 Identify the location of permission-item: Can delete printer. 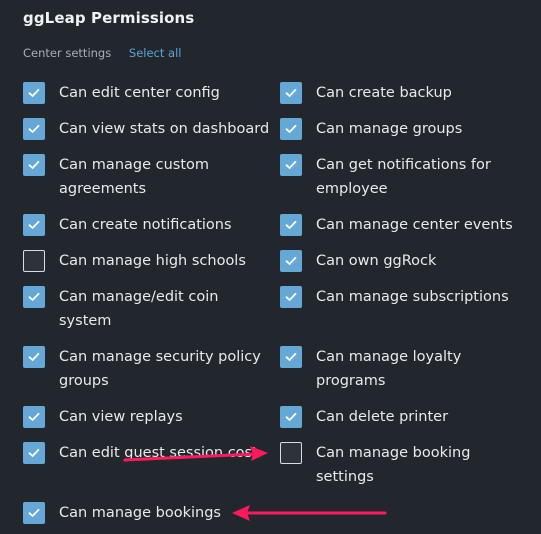
(405, 417).